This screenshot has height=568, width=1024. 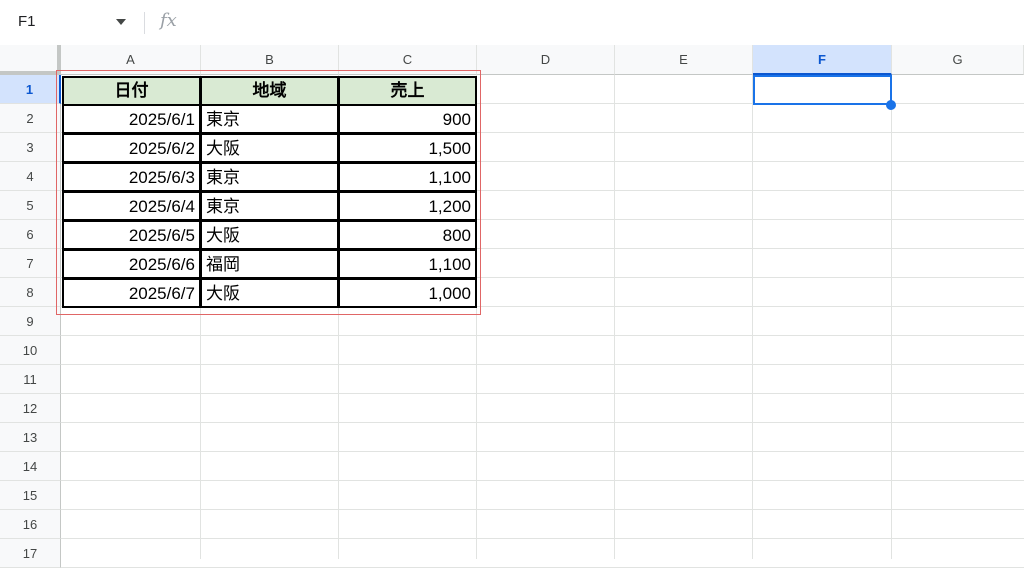 I want to click on row-header-12: 12, so click(x=30, y=408).